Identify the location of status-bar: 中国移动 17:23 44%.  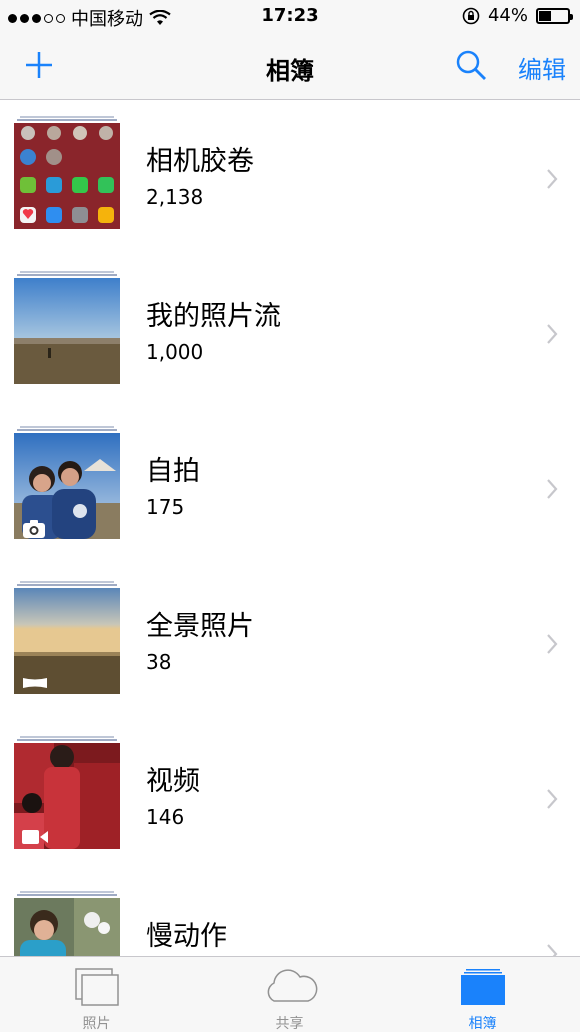
(290, 16).